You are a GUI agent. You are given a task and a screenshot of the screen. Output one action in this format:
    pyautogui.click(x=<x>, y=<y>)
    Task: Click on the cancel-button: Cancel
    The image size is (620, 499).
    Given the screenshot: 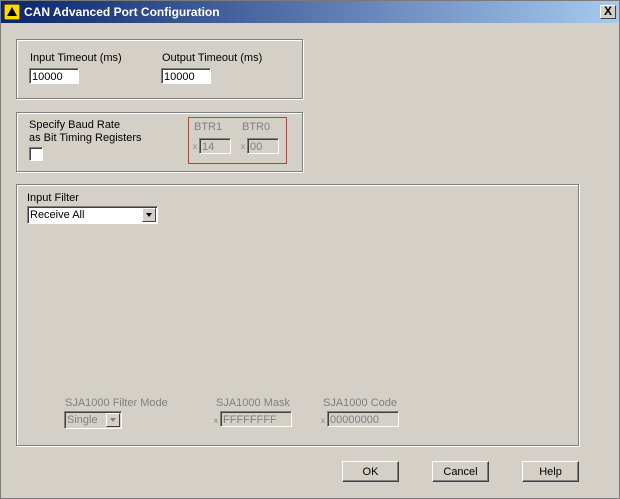 What is the action you would take?
    pyautogui.click(x=460, y=471)
    